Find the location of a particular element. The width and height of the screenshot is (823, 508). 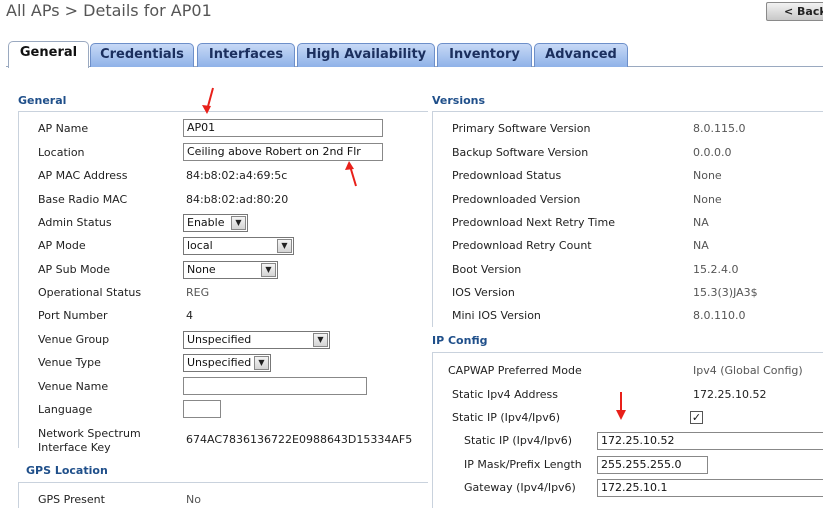

ip-mask-label: IP Mask/Prefix Length is located at coordinates (523, 464).